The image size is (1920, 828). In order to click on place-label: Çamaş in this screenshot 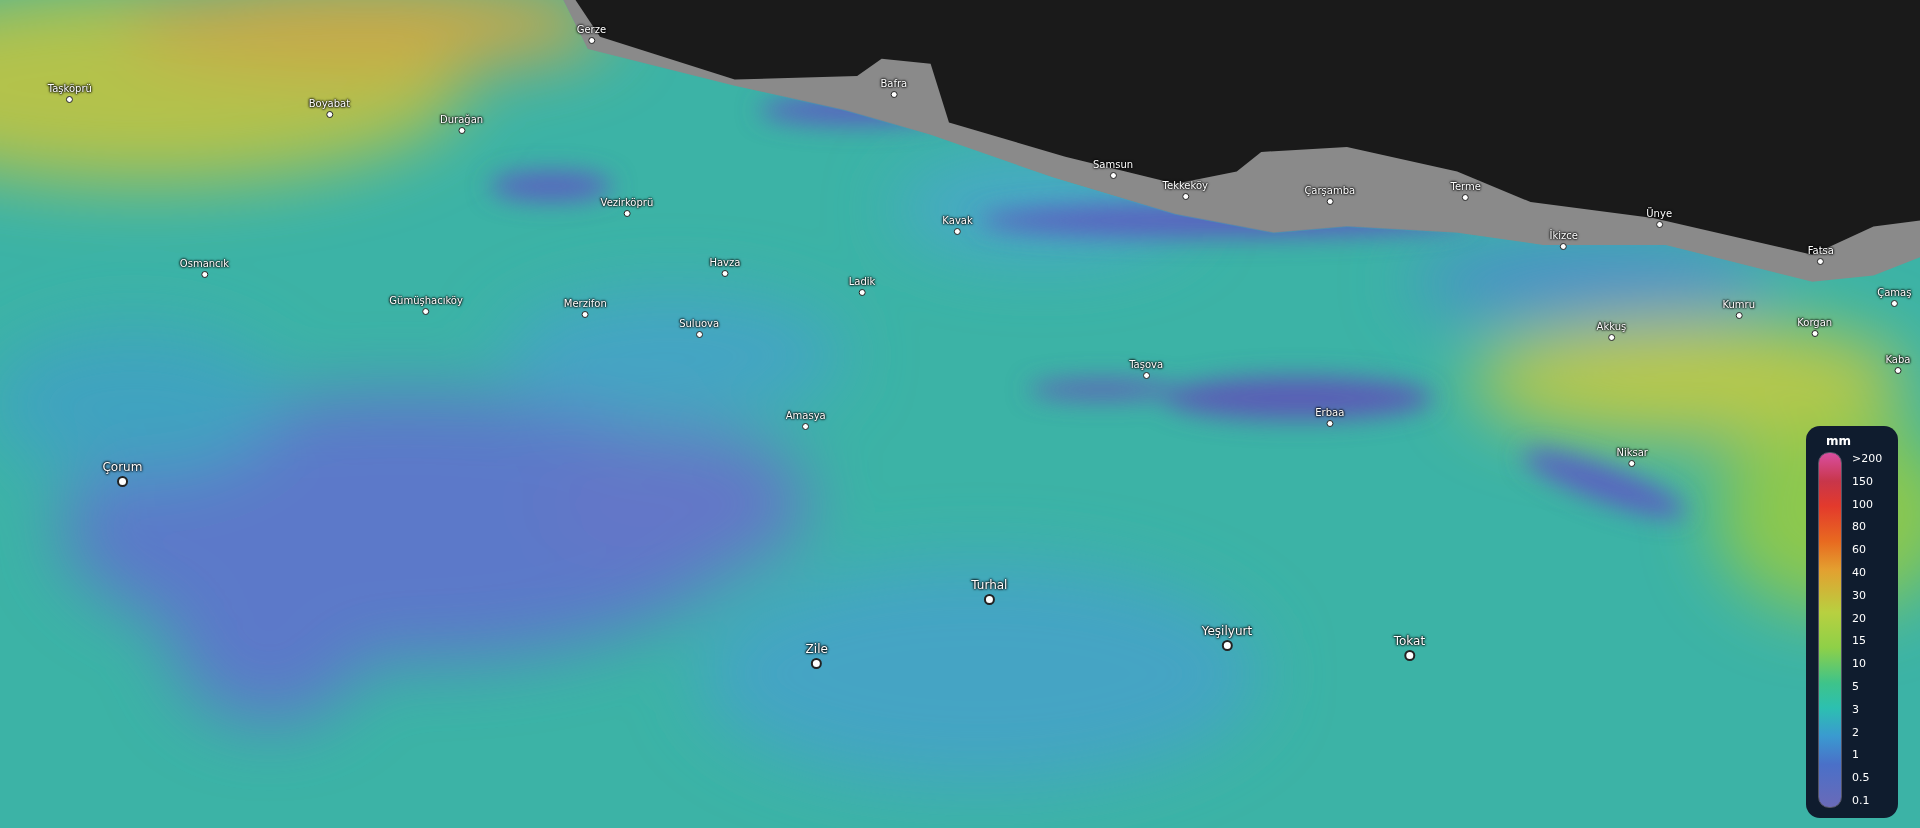, I will do `click(1894, 292)`.